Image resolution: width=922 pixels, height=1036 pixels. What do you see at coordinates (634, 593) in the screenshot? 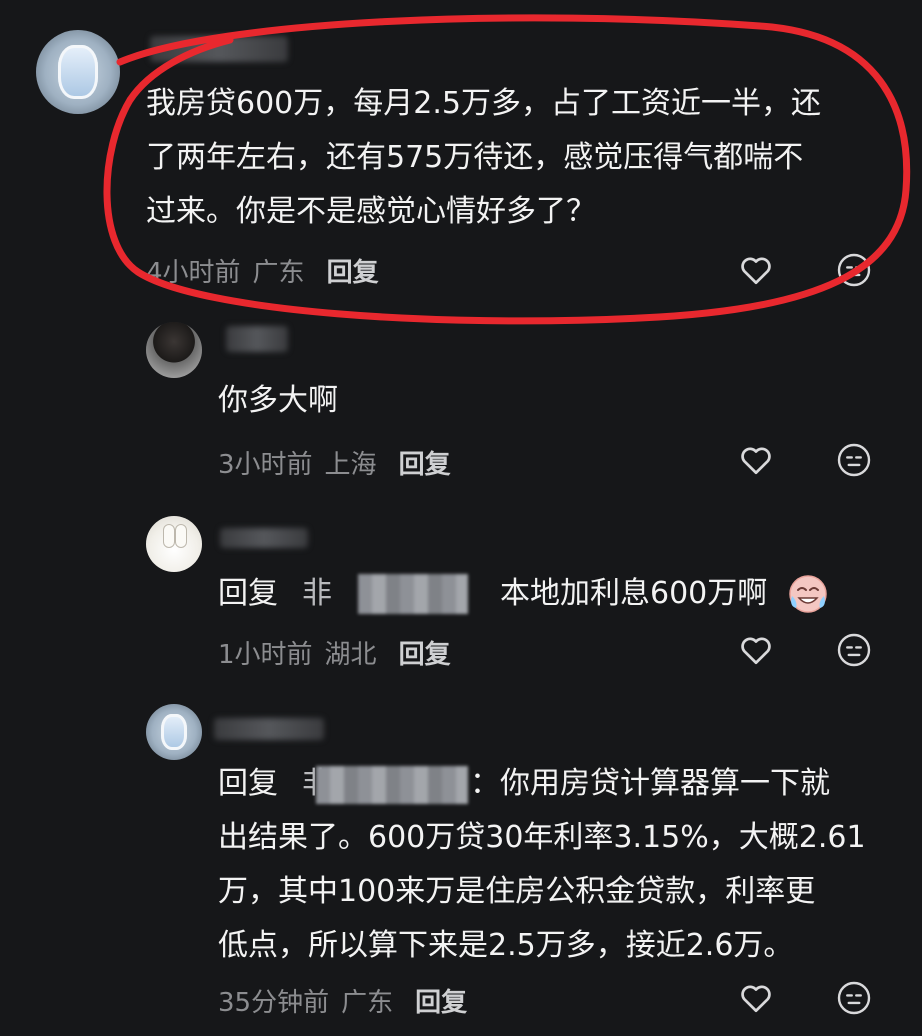
I see `comment-text-line-1: 本地加利息600万啊` at bounding box center [634, 593].